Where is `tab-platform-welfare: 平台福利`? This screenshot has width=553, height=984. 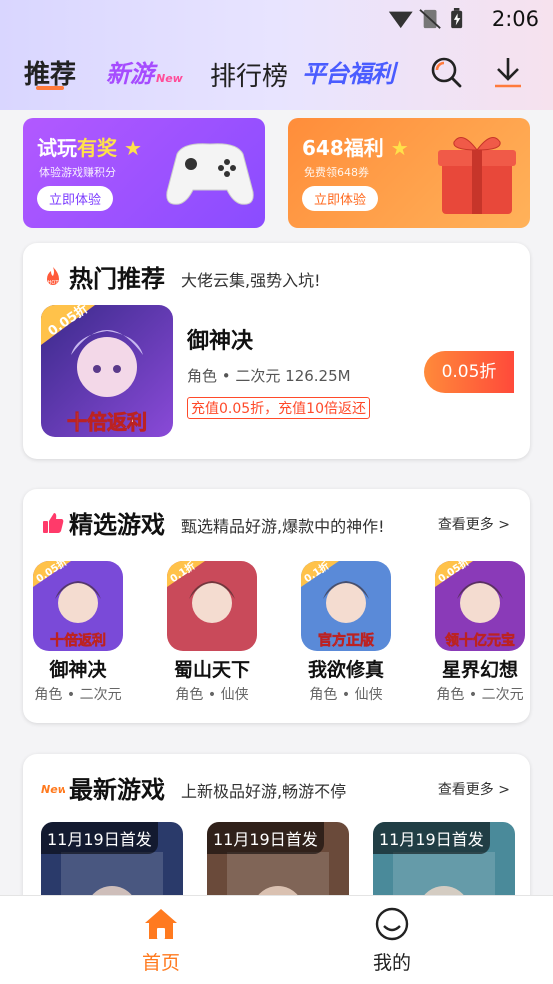 tab-platform-welfare: 平台福利 is located at coordinates (348, 71).